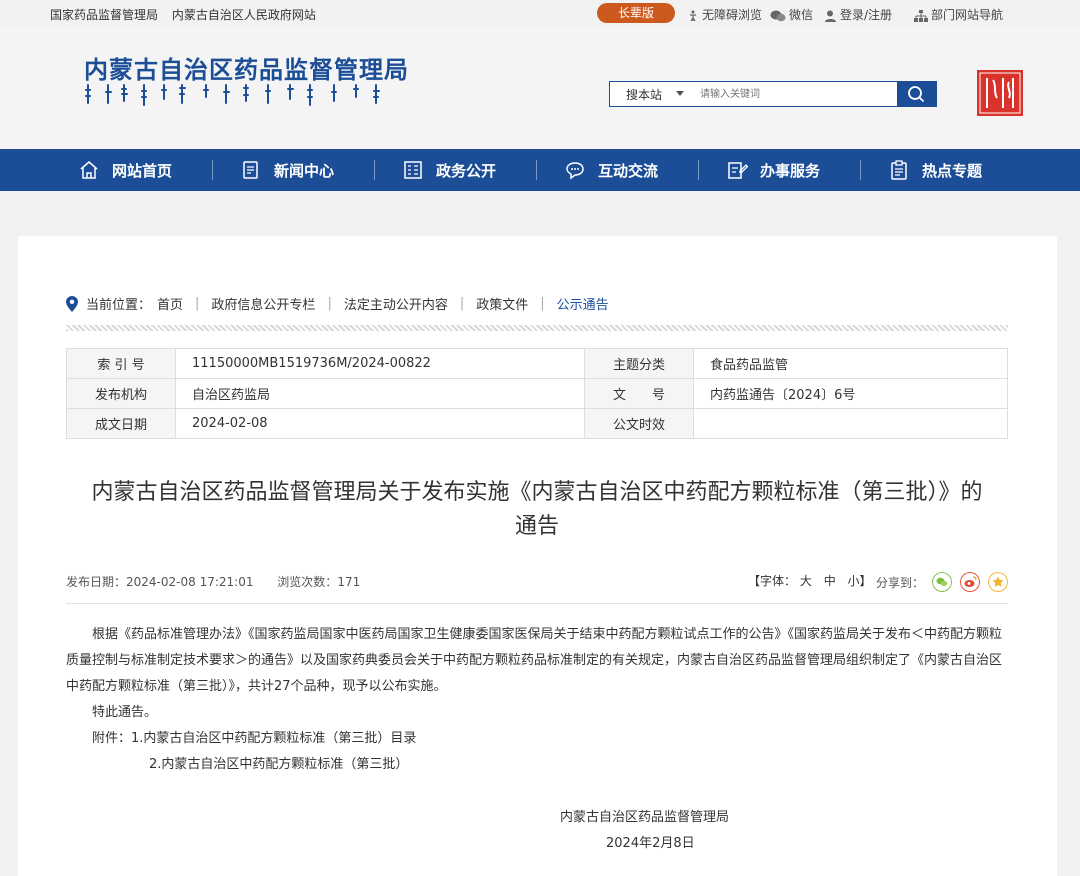 The height and width of the screenshot is (876, 1080). What do you see at coordinates (791, 14) in the screenshot?
I see `wechat-link: 微信` at bounding box center [791, 14].